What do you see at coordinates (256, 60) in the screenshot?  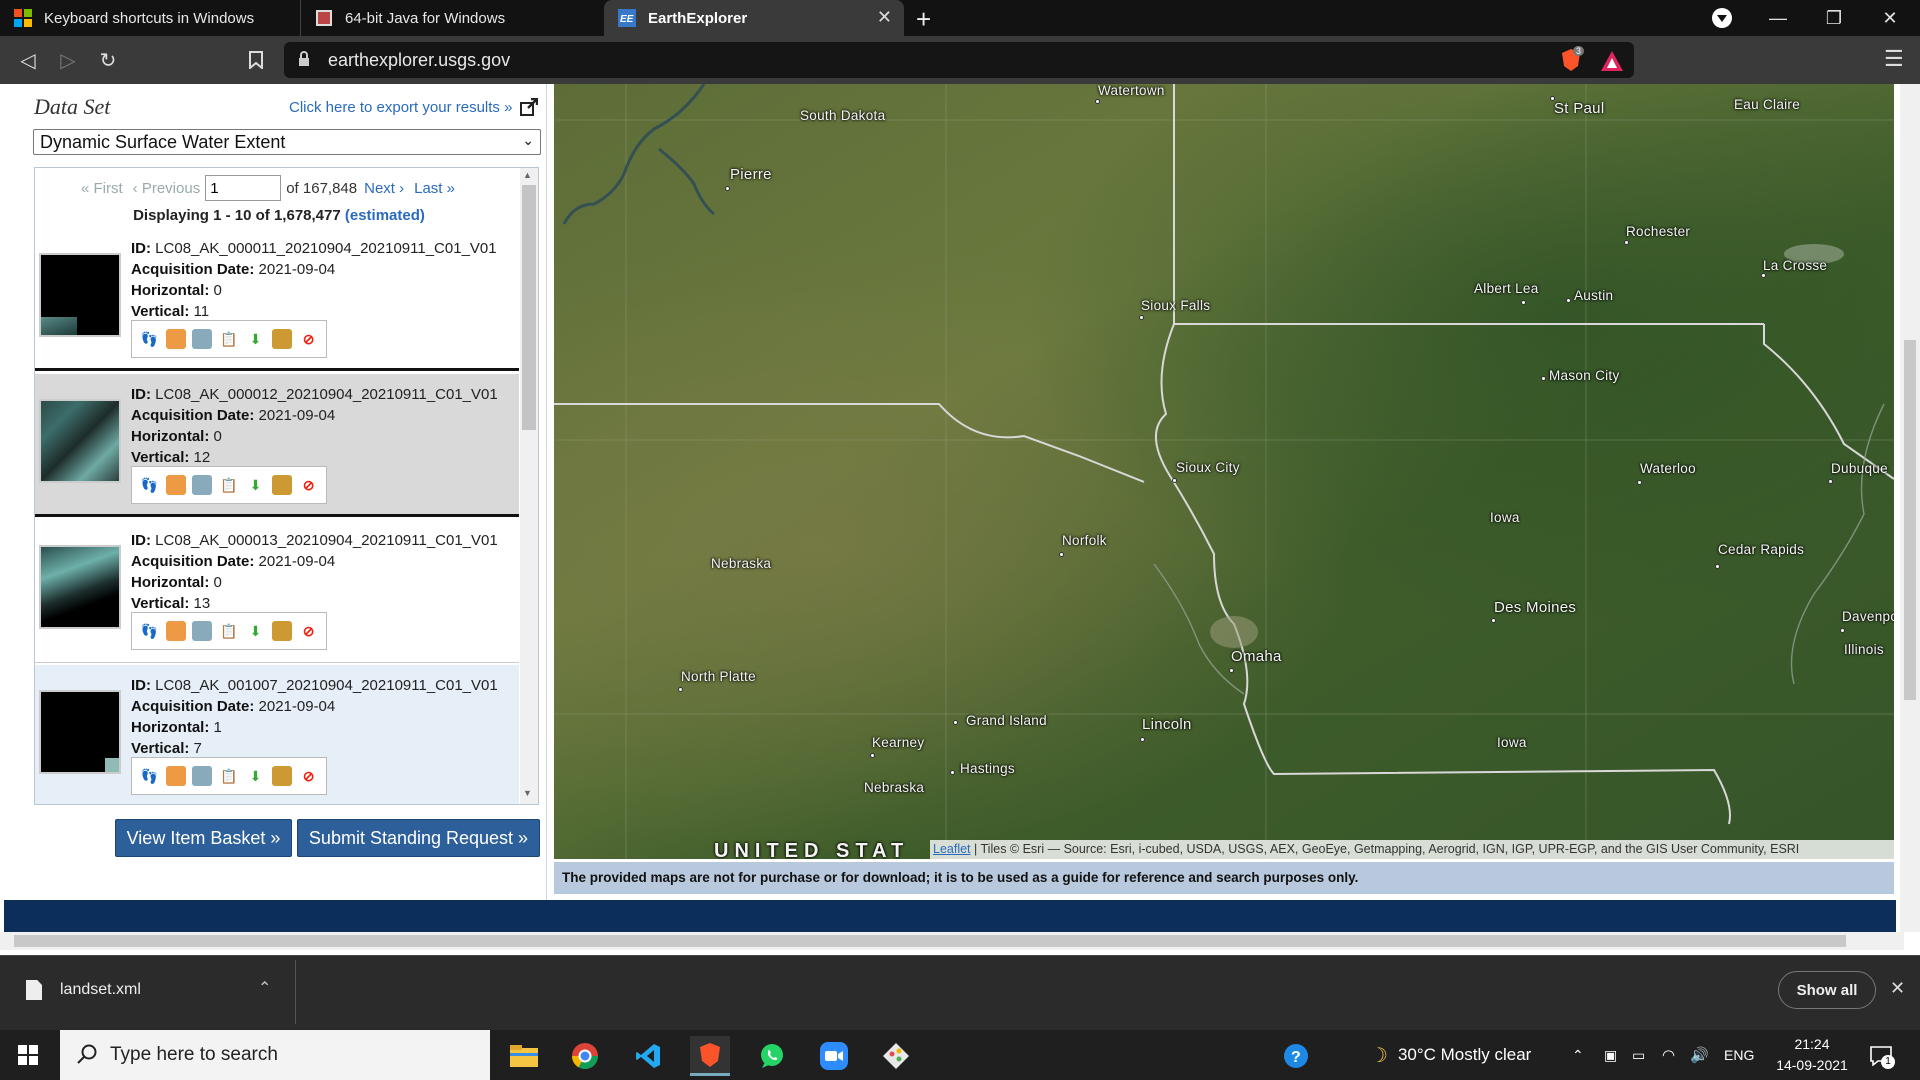 I see `bookmark-icon` at bounding box center [256, 60].